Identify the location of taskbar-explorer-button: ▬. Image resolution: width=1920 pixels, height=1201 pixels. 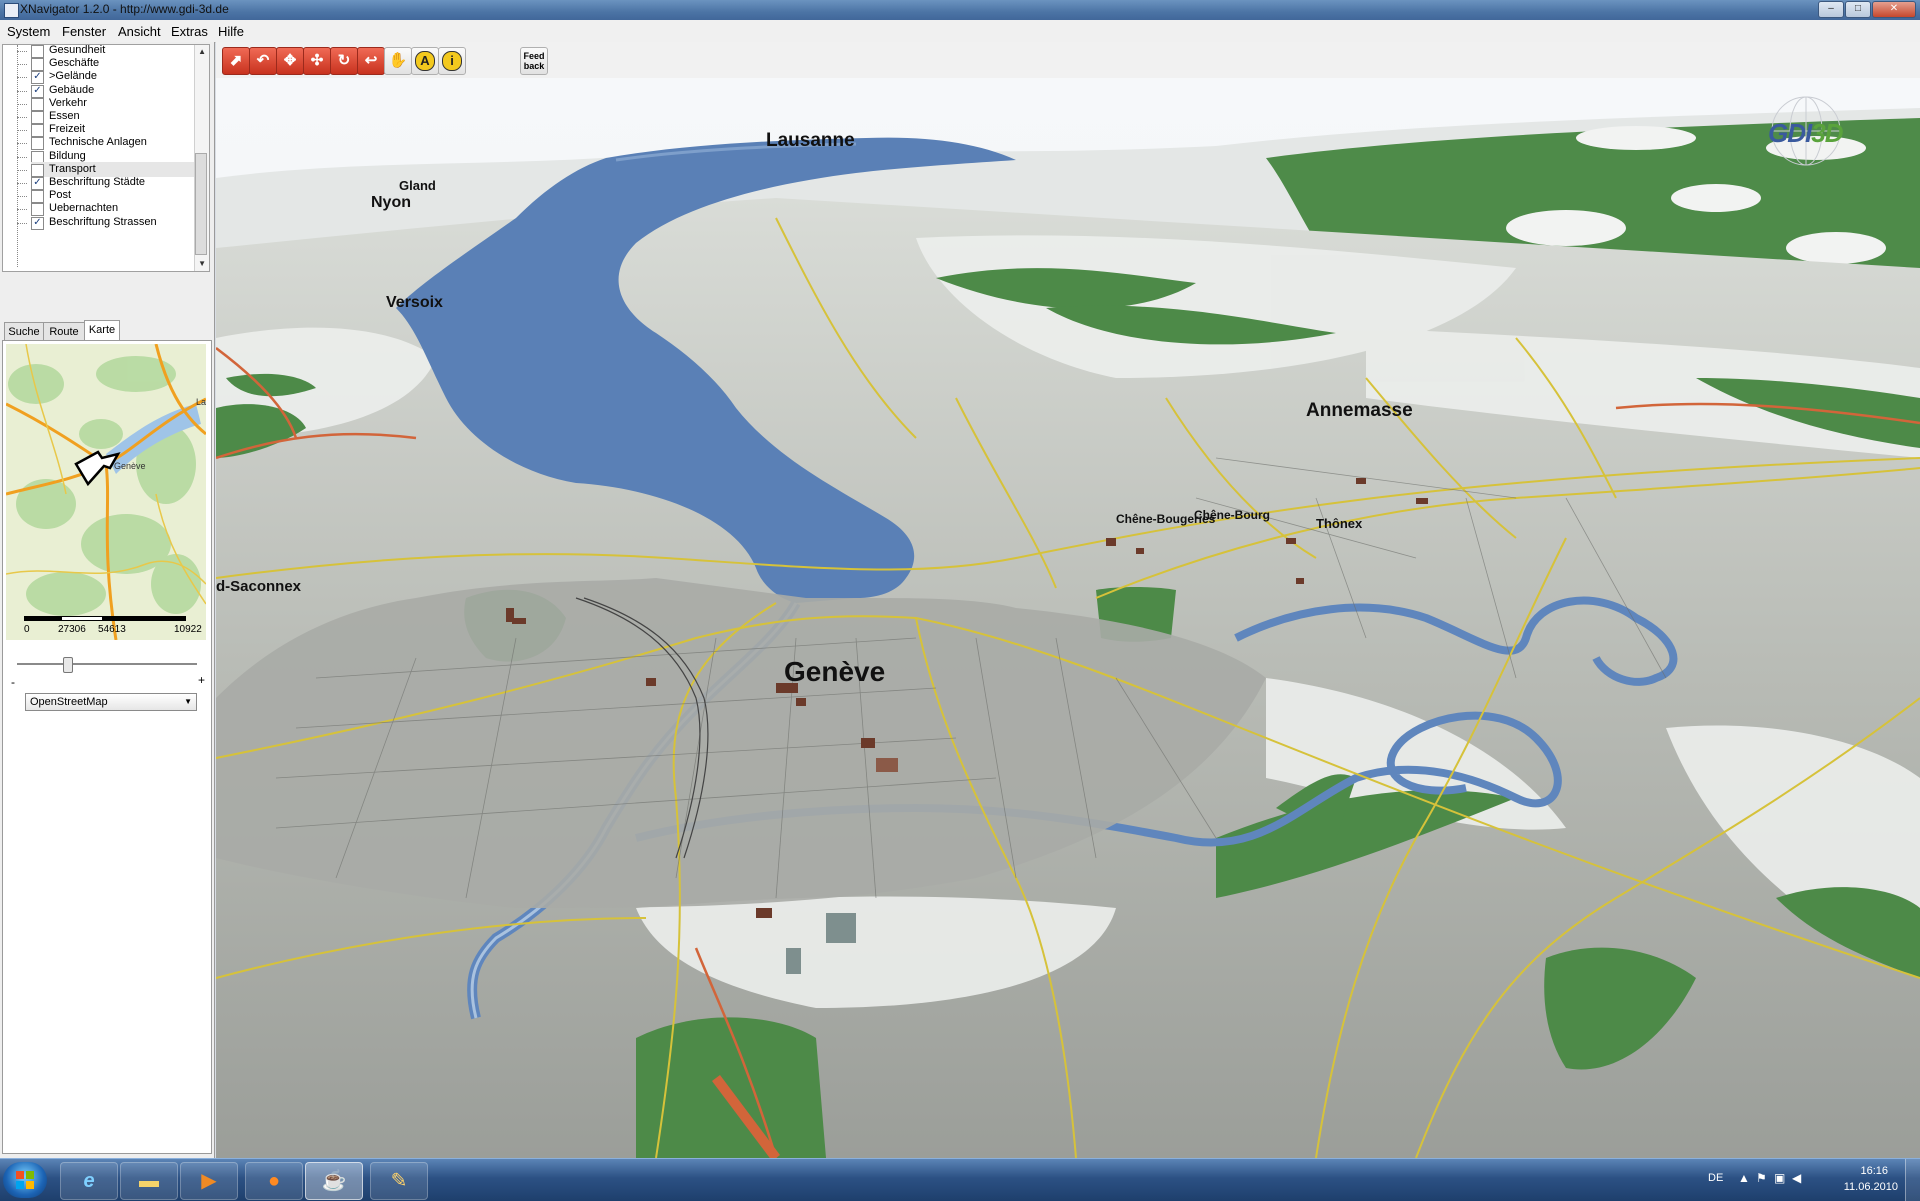
(149, 1181).